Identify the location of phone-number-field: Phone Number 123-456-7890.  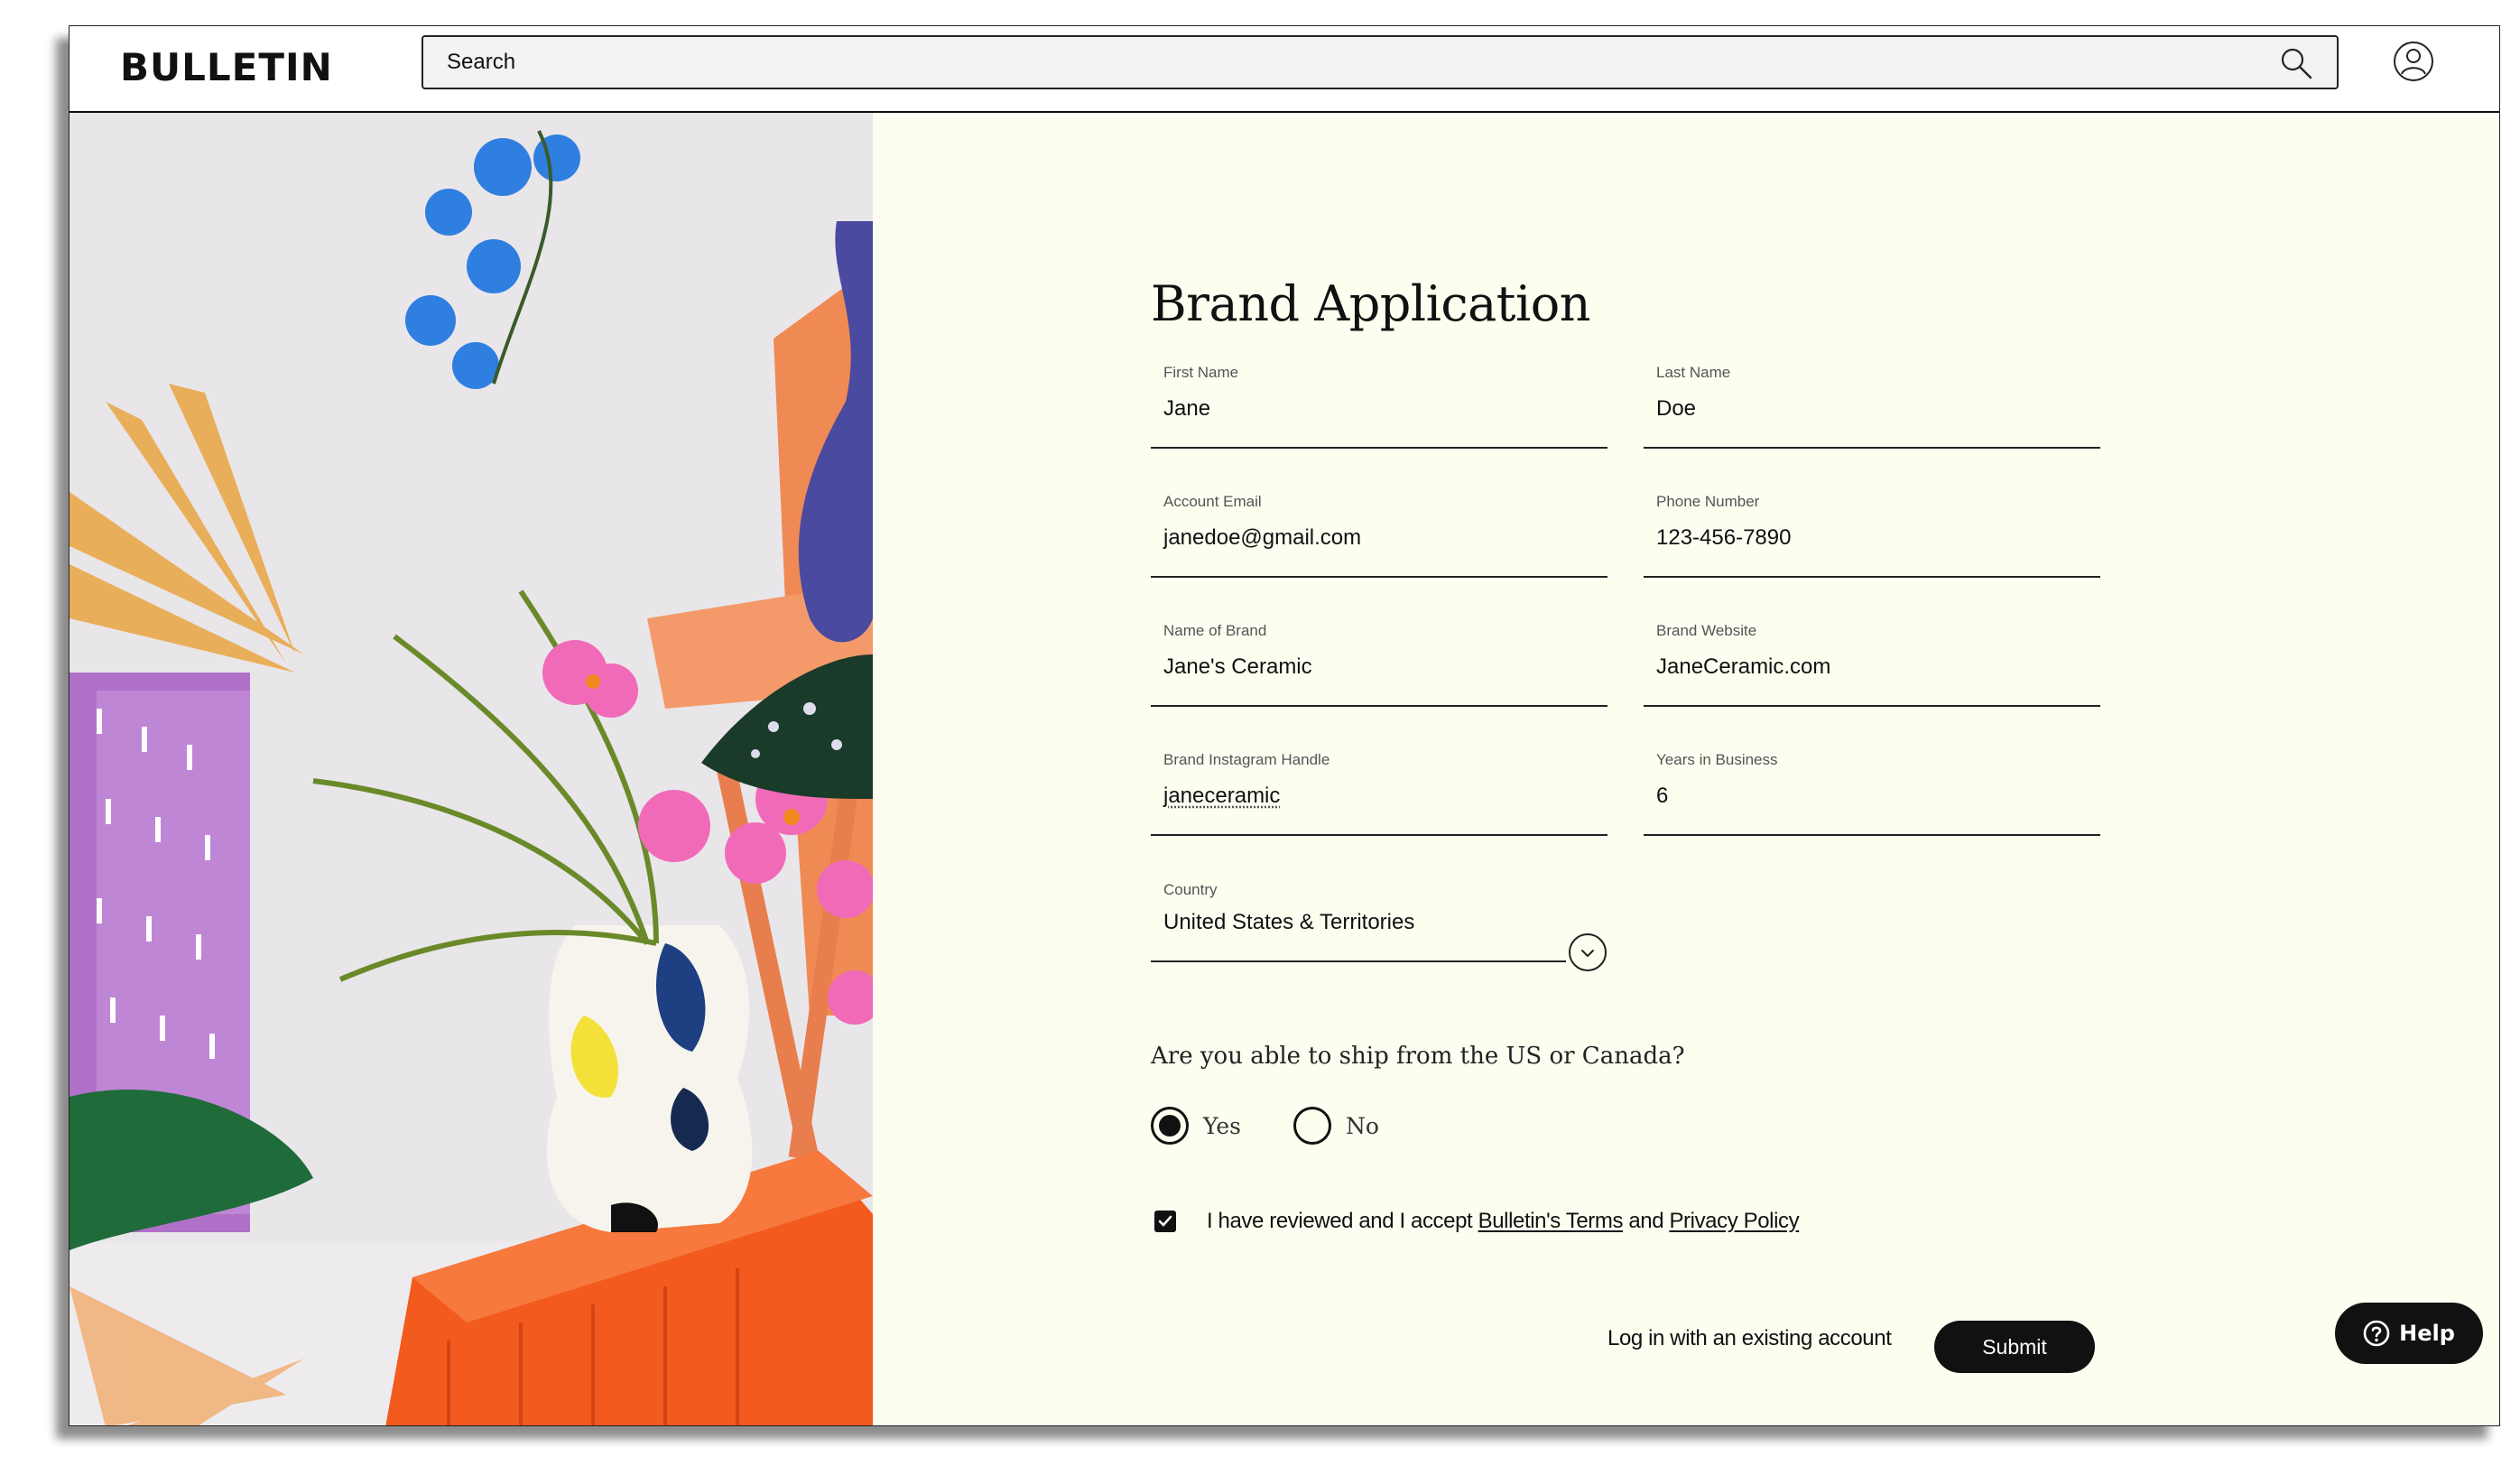
(1872, 532).